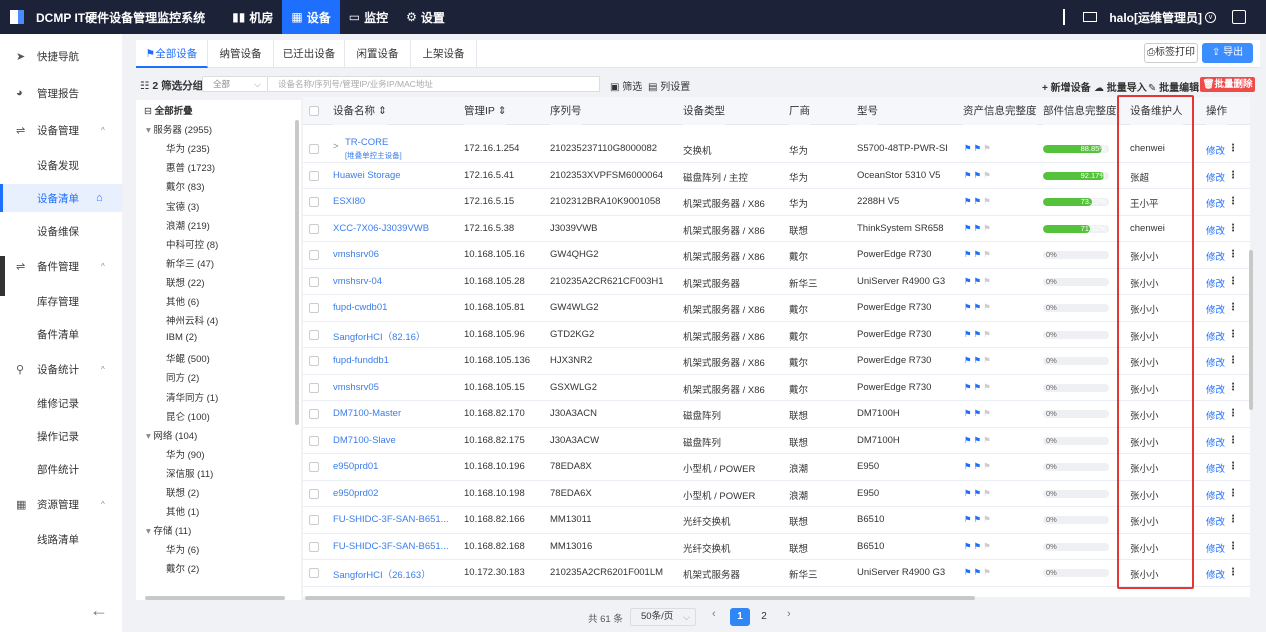 The width and height of the screenshot is (1266, 632). I want to click on print-label-button: ⎙标签打印, so click(1171, 53).